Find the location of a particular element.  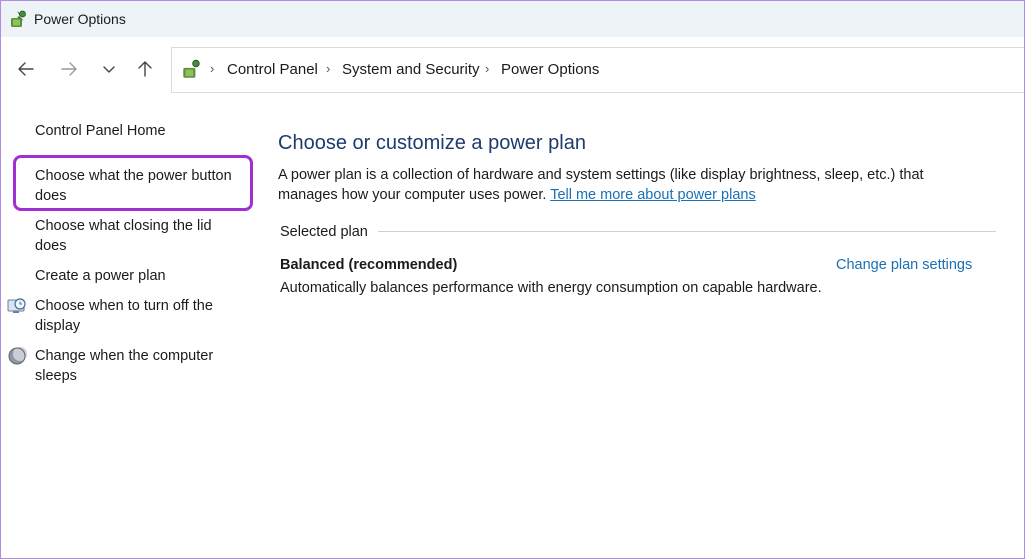

window-title: Power Options is located at coordinates (80, 19).